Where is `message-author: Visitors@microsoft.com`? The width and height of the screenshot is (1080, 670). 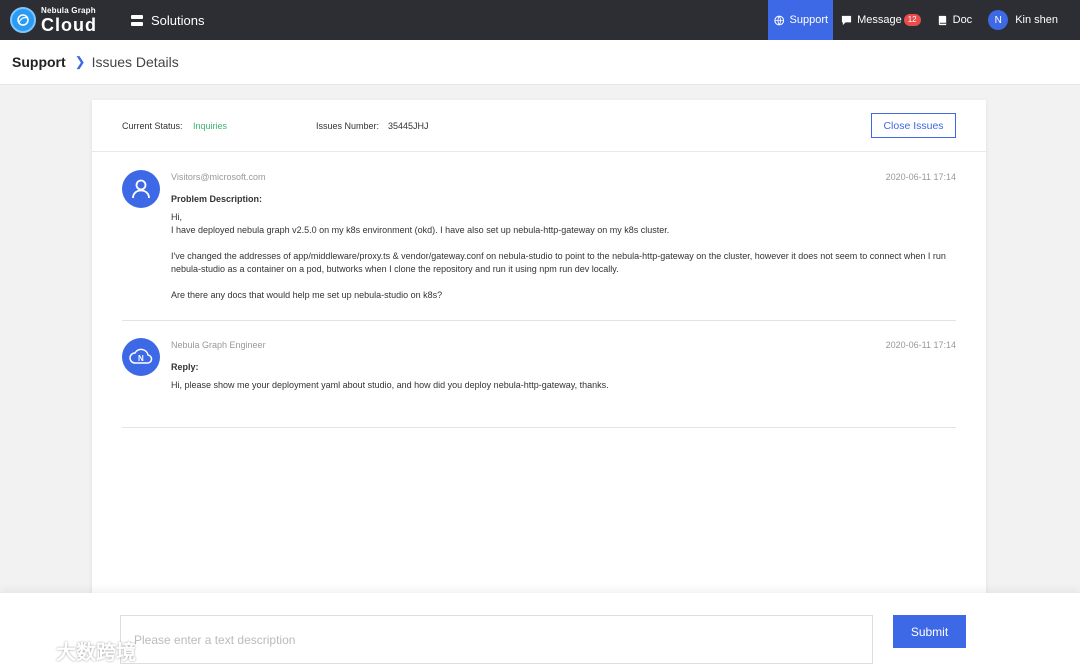
message-author: Visitors@microsoft.com is located at coordinates (218, 177).